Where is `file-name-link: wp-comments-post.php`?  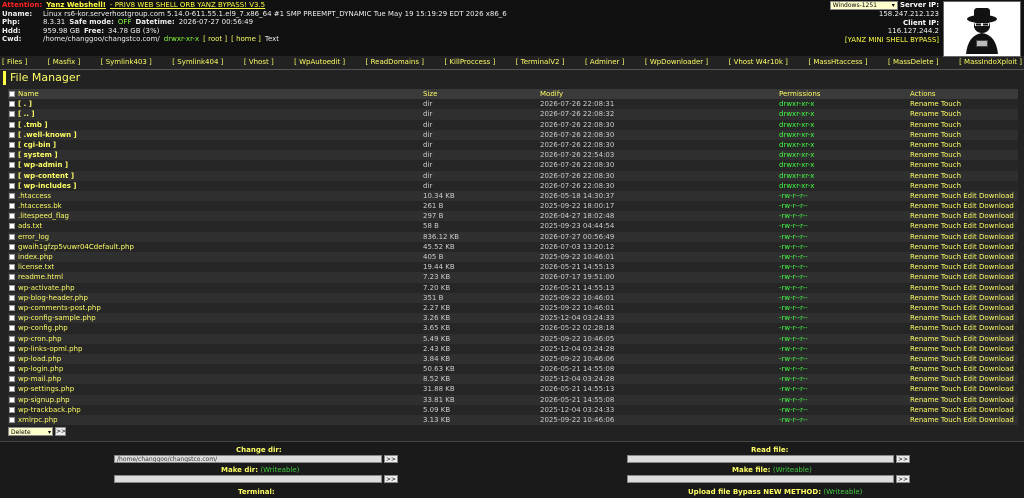 file-name-link: wp-comments-post.php is located at coordinates (59, 308).